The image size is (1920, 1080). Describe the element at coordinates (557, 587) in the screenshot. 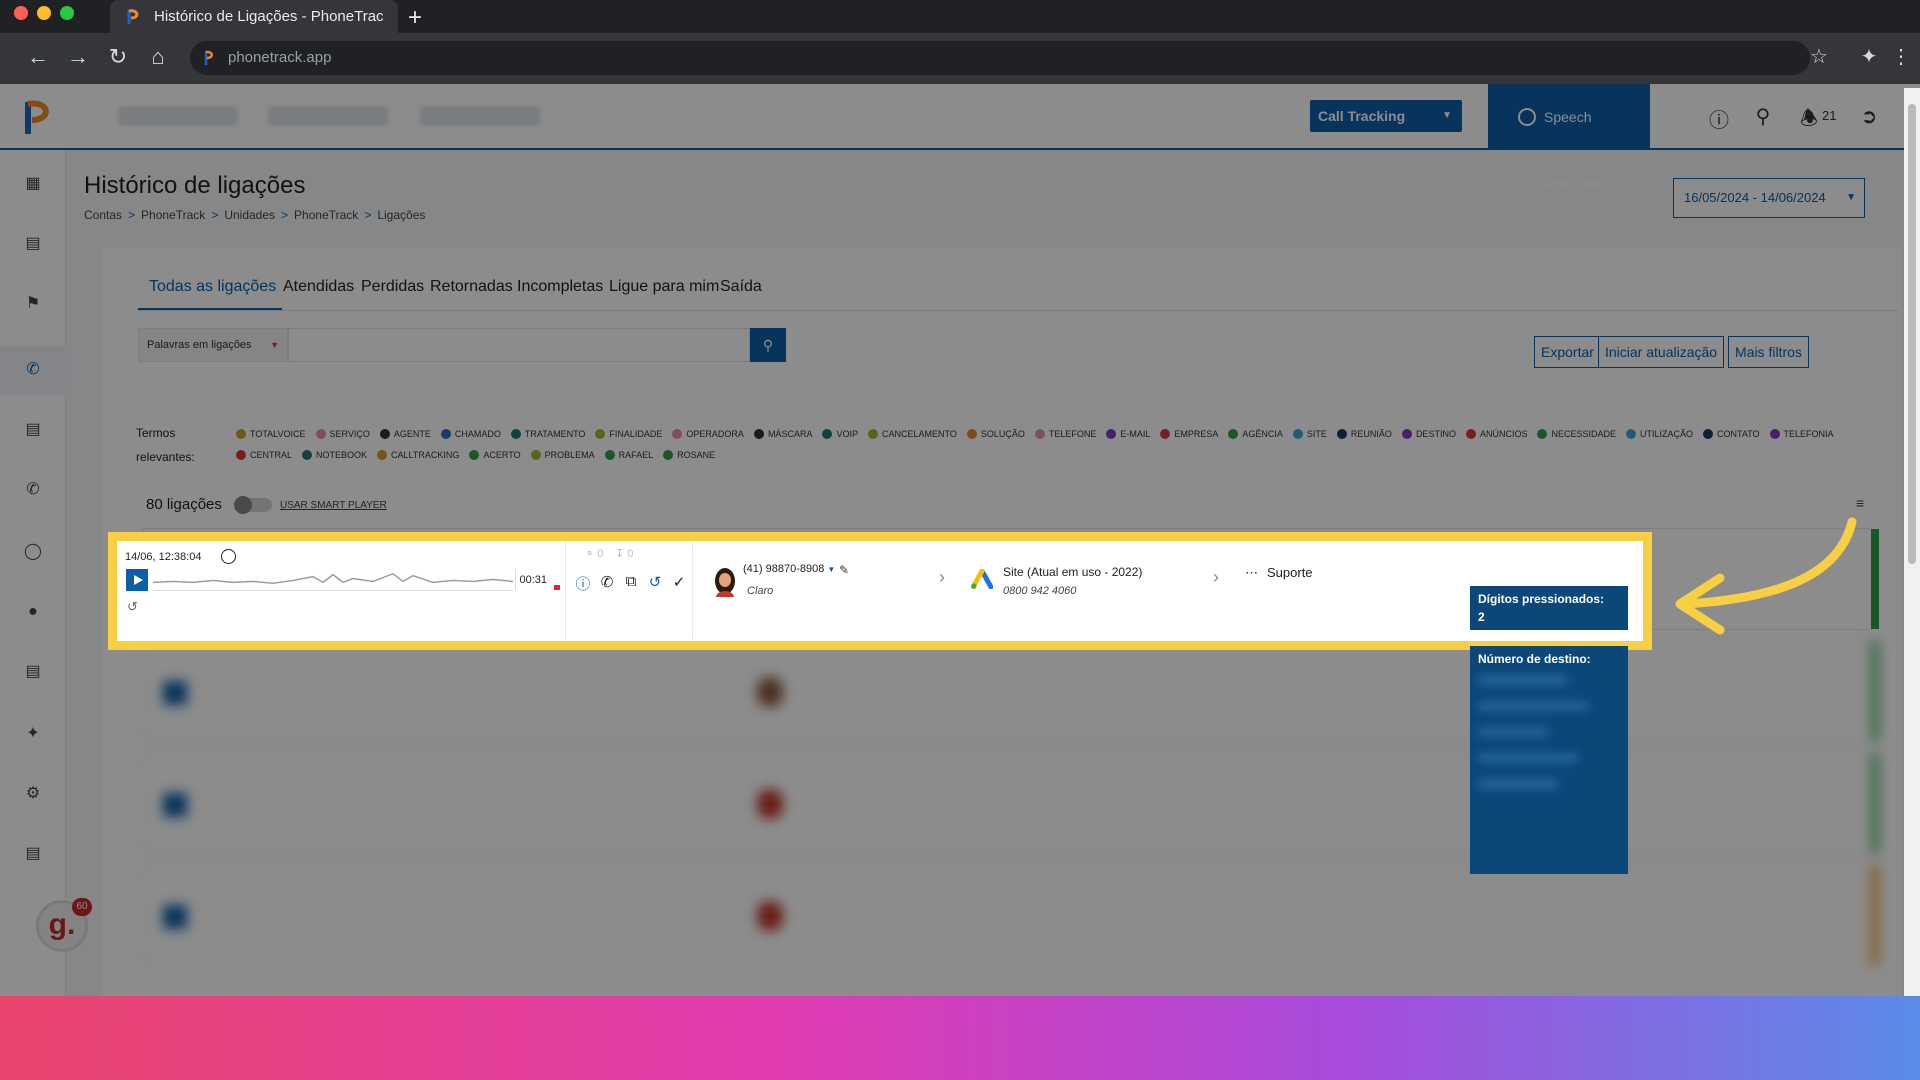

I see `volume-indicator` at that location.